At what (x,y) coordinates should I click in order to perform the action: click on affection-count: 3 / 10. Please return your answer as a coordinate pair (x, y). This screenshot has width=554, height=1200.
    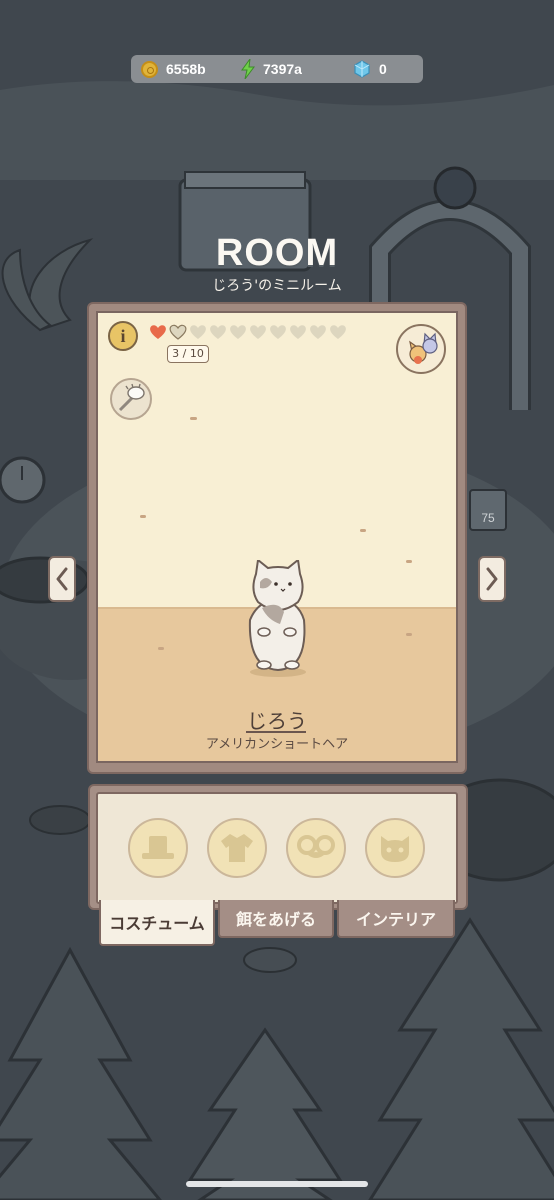
    Looking at the image, I should click on (188, 354).